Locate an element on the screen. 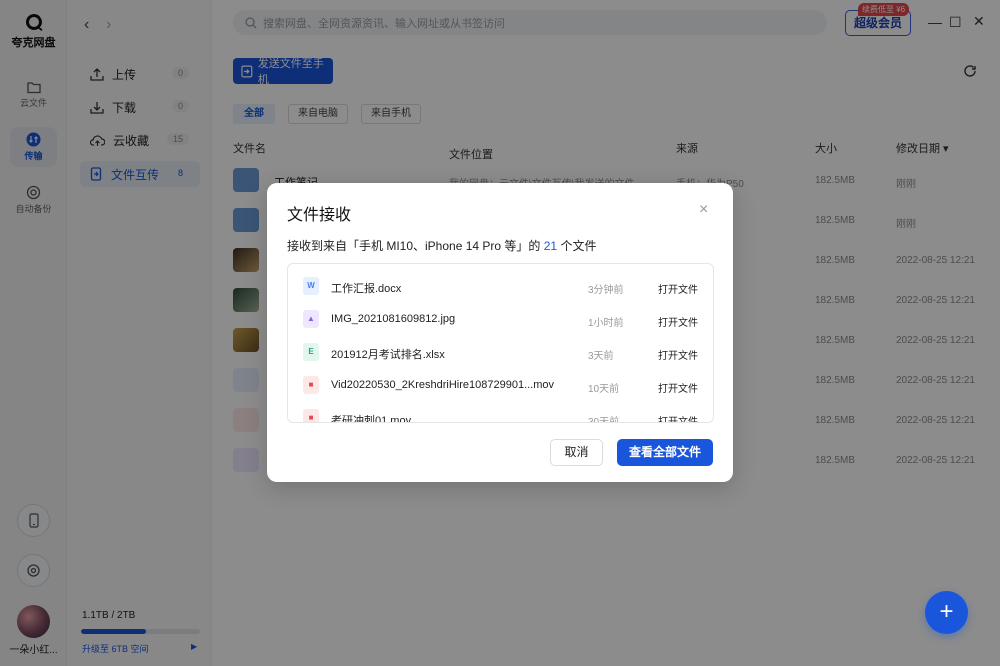 The height and width of the screenshot is (666, 1000). file-type-icon: ▲ is located at coordinates (311, 319).